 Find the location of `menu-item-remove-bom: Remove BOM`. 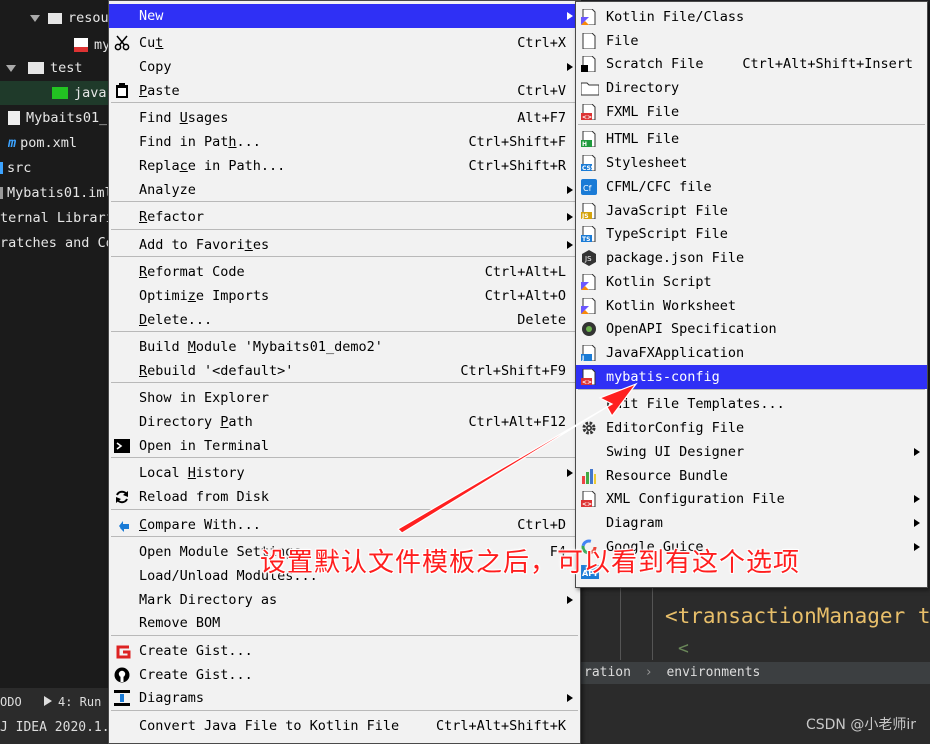

menu-item-remove-bom: Remove BOM is located at coordinates (344, 623).